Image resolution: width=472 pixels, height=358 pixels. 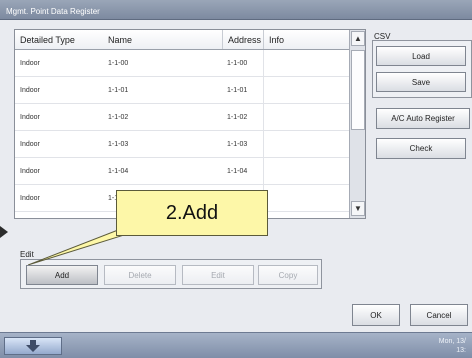 I want to click on cell-name: 1-1-01, so click(x=118, y=90).